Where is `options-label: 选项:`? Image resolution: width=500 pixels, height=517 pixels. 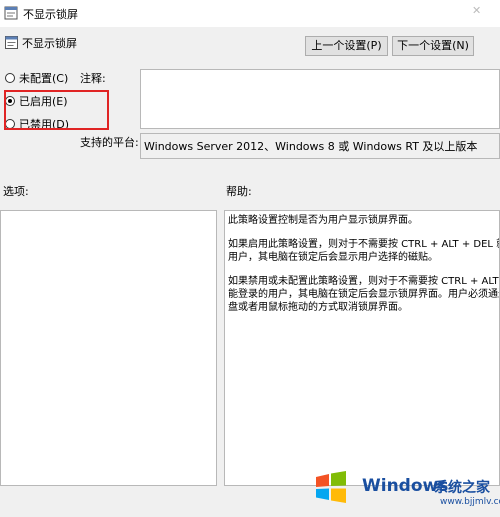 options-label: 选项: is located at coordinates (16, 191).